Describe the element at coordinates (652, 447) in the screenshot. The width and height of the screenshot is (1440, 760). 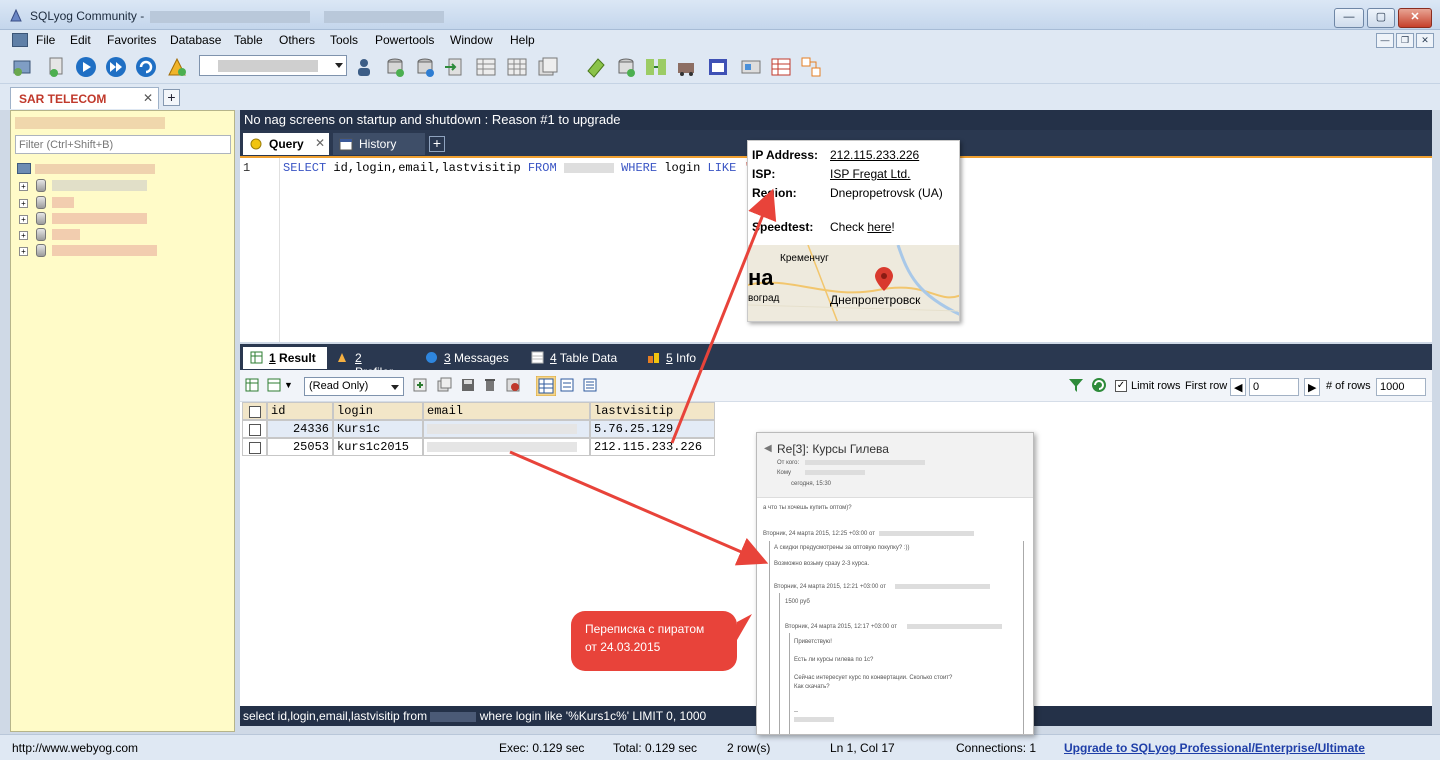
I see `table-cell: 212.115.233.226` at that location.